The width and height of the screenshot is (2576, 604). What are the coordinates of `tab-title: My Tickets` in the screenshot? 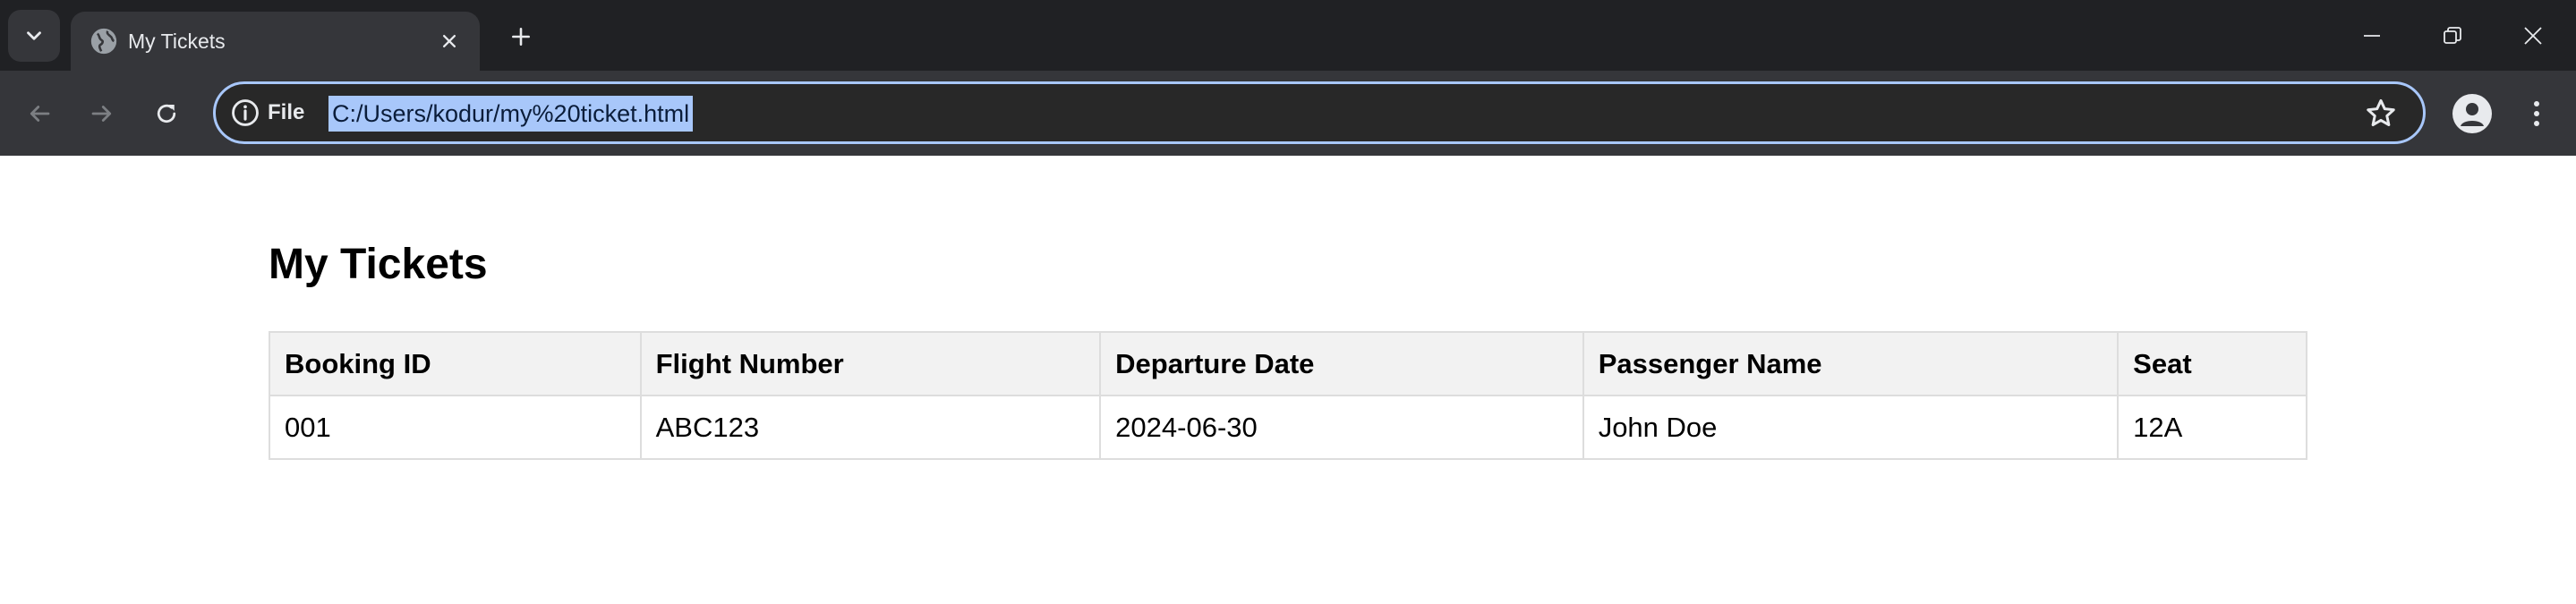 It's located at (177, 41).